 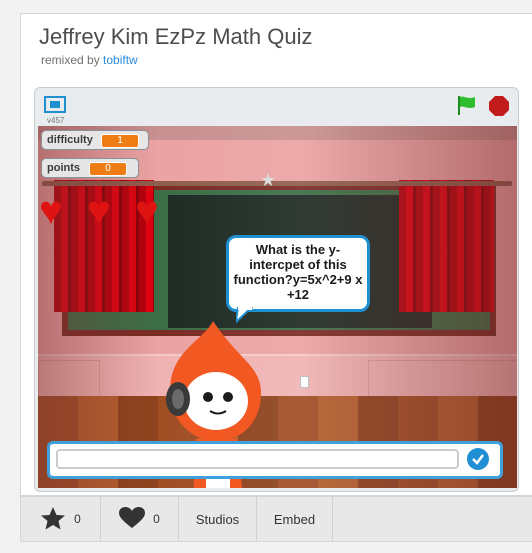 What do you see at coordinates (108, 169) in the screenshot?
I see `points-value: 0` at bounding box center [108, 169].